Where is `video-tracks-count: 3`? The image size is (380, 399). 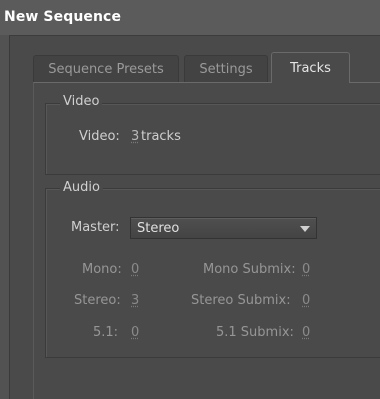 video-tracks-count: 3 is located at coordinates (135, 136).